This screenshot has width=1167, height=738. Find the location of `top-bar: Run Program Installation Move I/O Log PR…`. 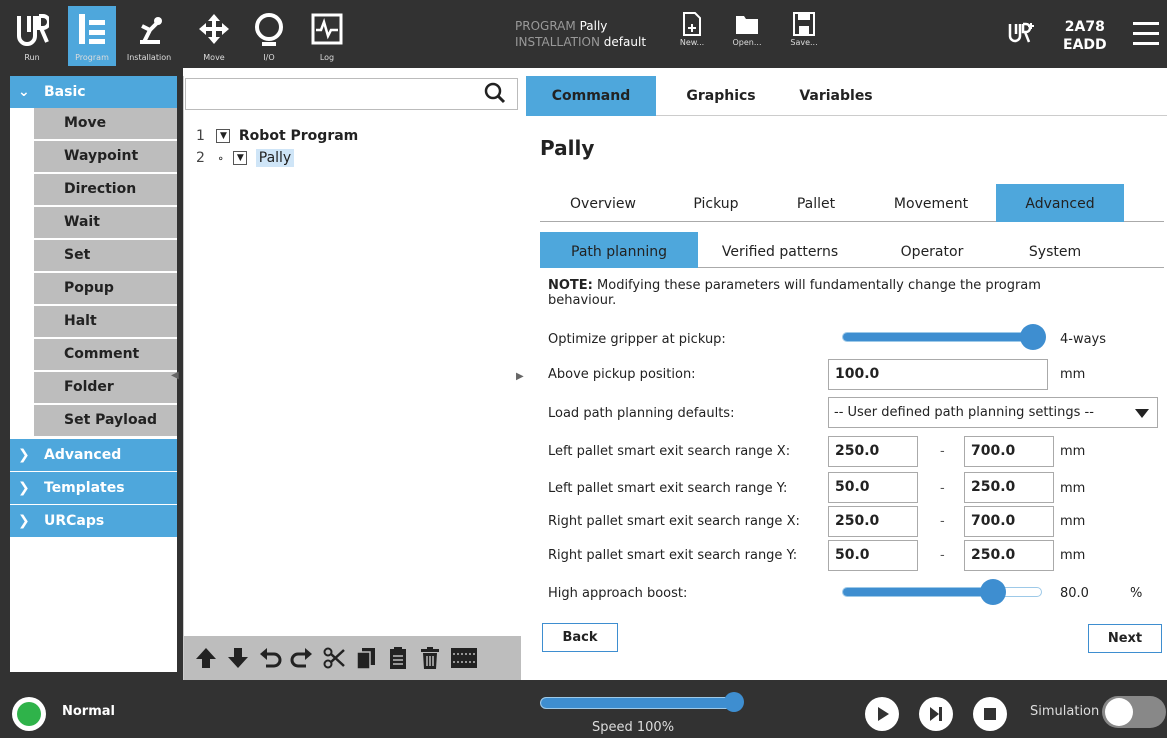

top-bar: Run Program Installation Move I/O Log PR… is located at coordinates (583, 34).